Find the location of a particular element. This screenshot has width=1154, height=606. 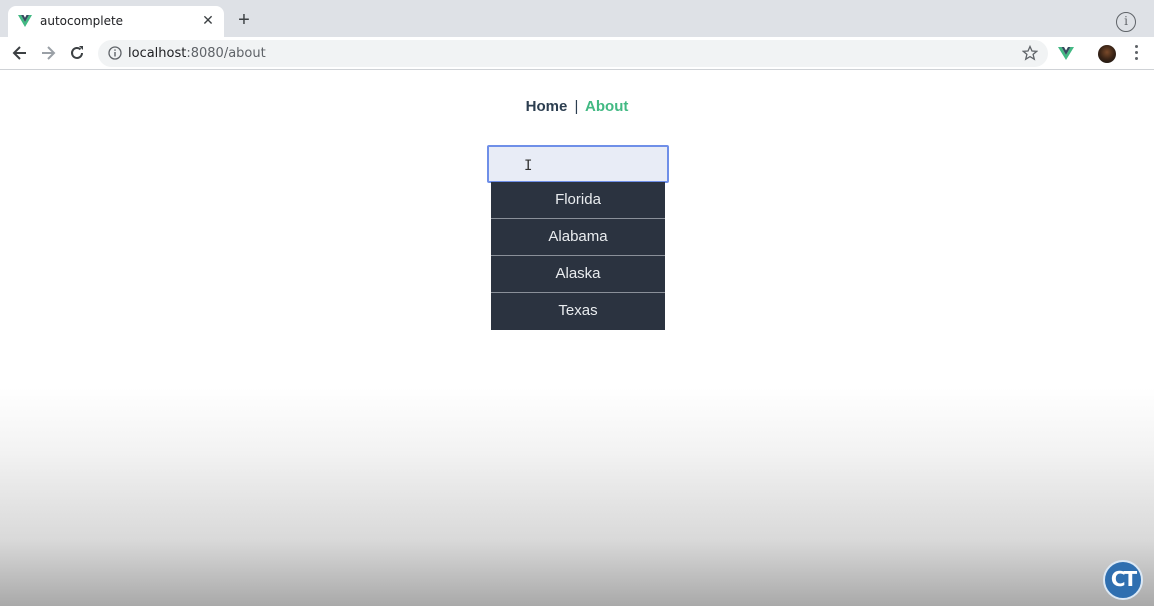

url-text: localhost:8080/about is located at coordinates (197, 53).